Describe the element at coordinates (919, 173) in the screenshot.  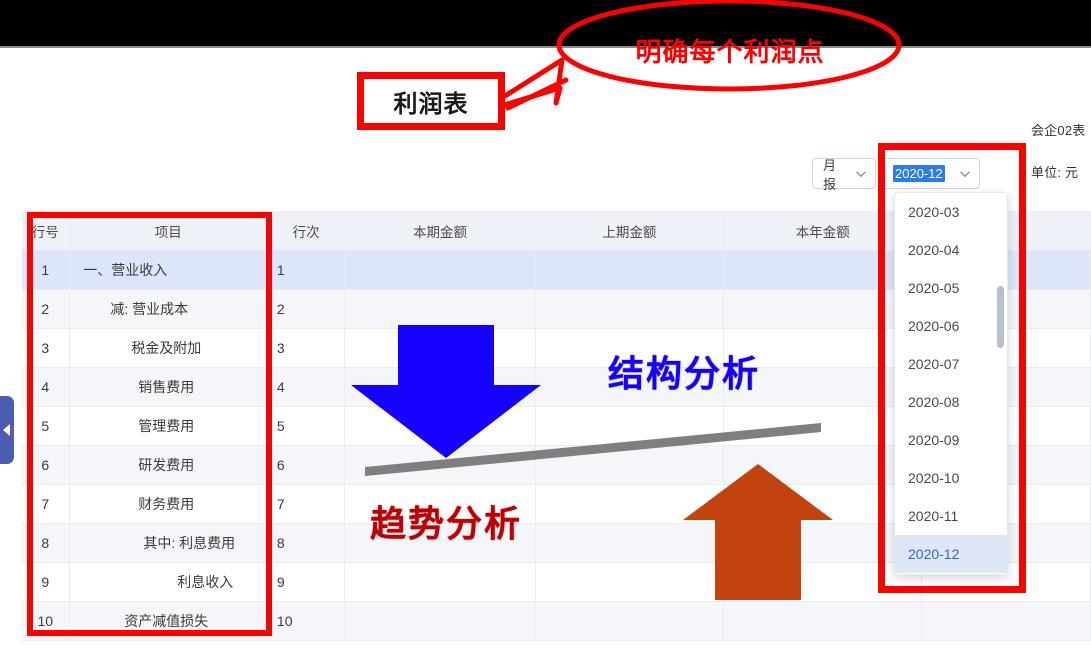
I see `period-value: 2020-12` at that location.